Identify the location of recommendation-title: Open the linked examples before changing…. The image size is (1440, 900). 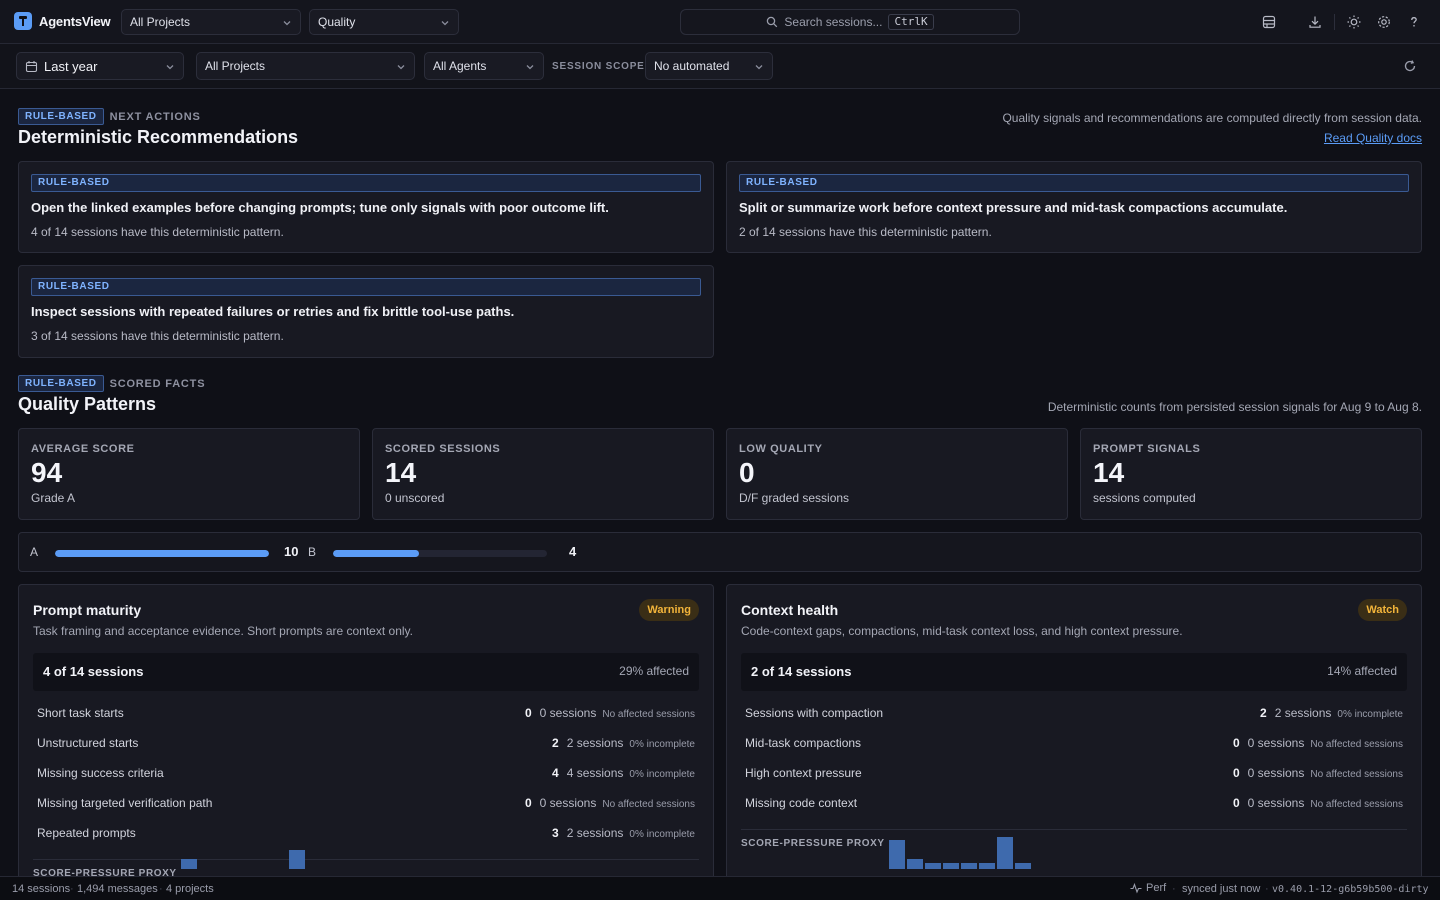
(320, 207).